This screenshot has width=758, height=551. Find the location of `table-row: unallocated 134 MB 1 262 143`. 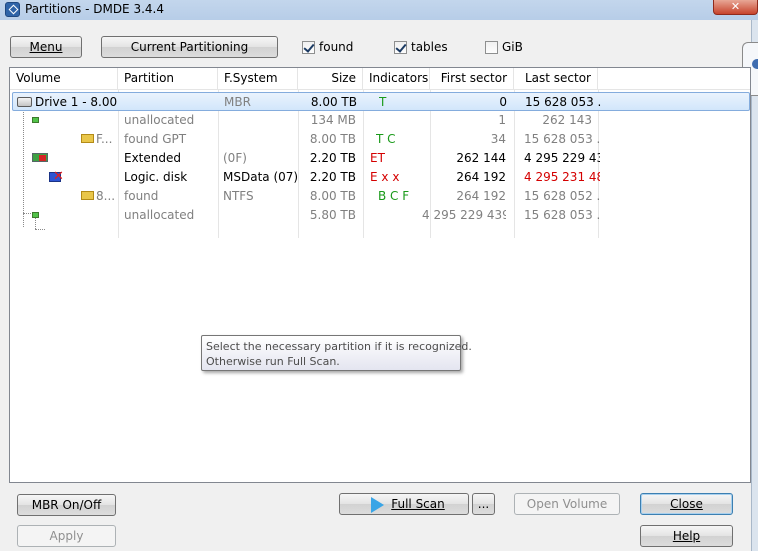

table-row: unallocated 134 MB 1 262 143 is located at coordinates (381, 120).